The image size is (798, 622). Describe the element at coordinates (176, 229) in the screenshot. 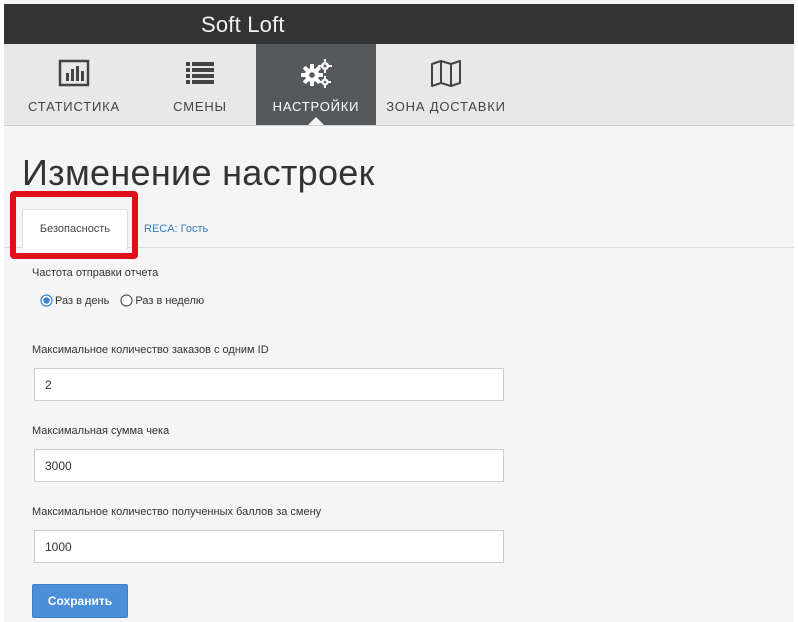

I see `tab-reca-guest: RECA: Гость` at that location.